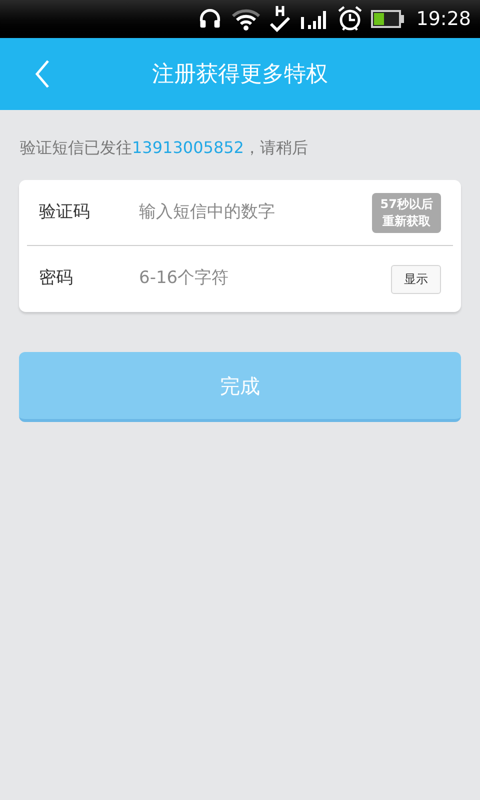 This screenshot has height=800, width=480. Describe the element at coordinates (416, 279) in the screenshot. I see `show-password-button: 显示` at that location.